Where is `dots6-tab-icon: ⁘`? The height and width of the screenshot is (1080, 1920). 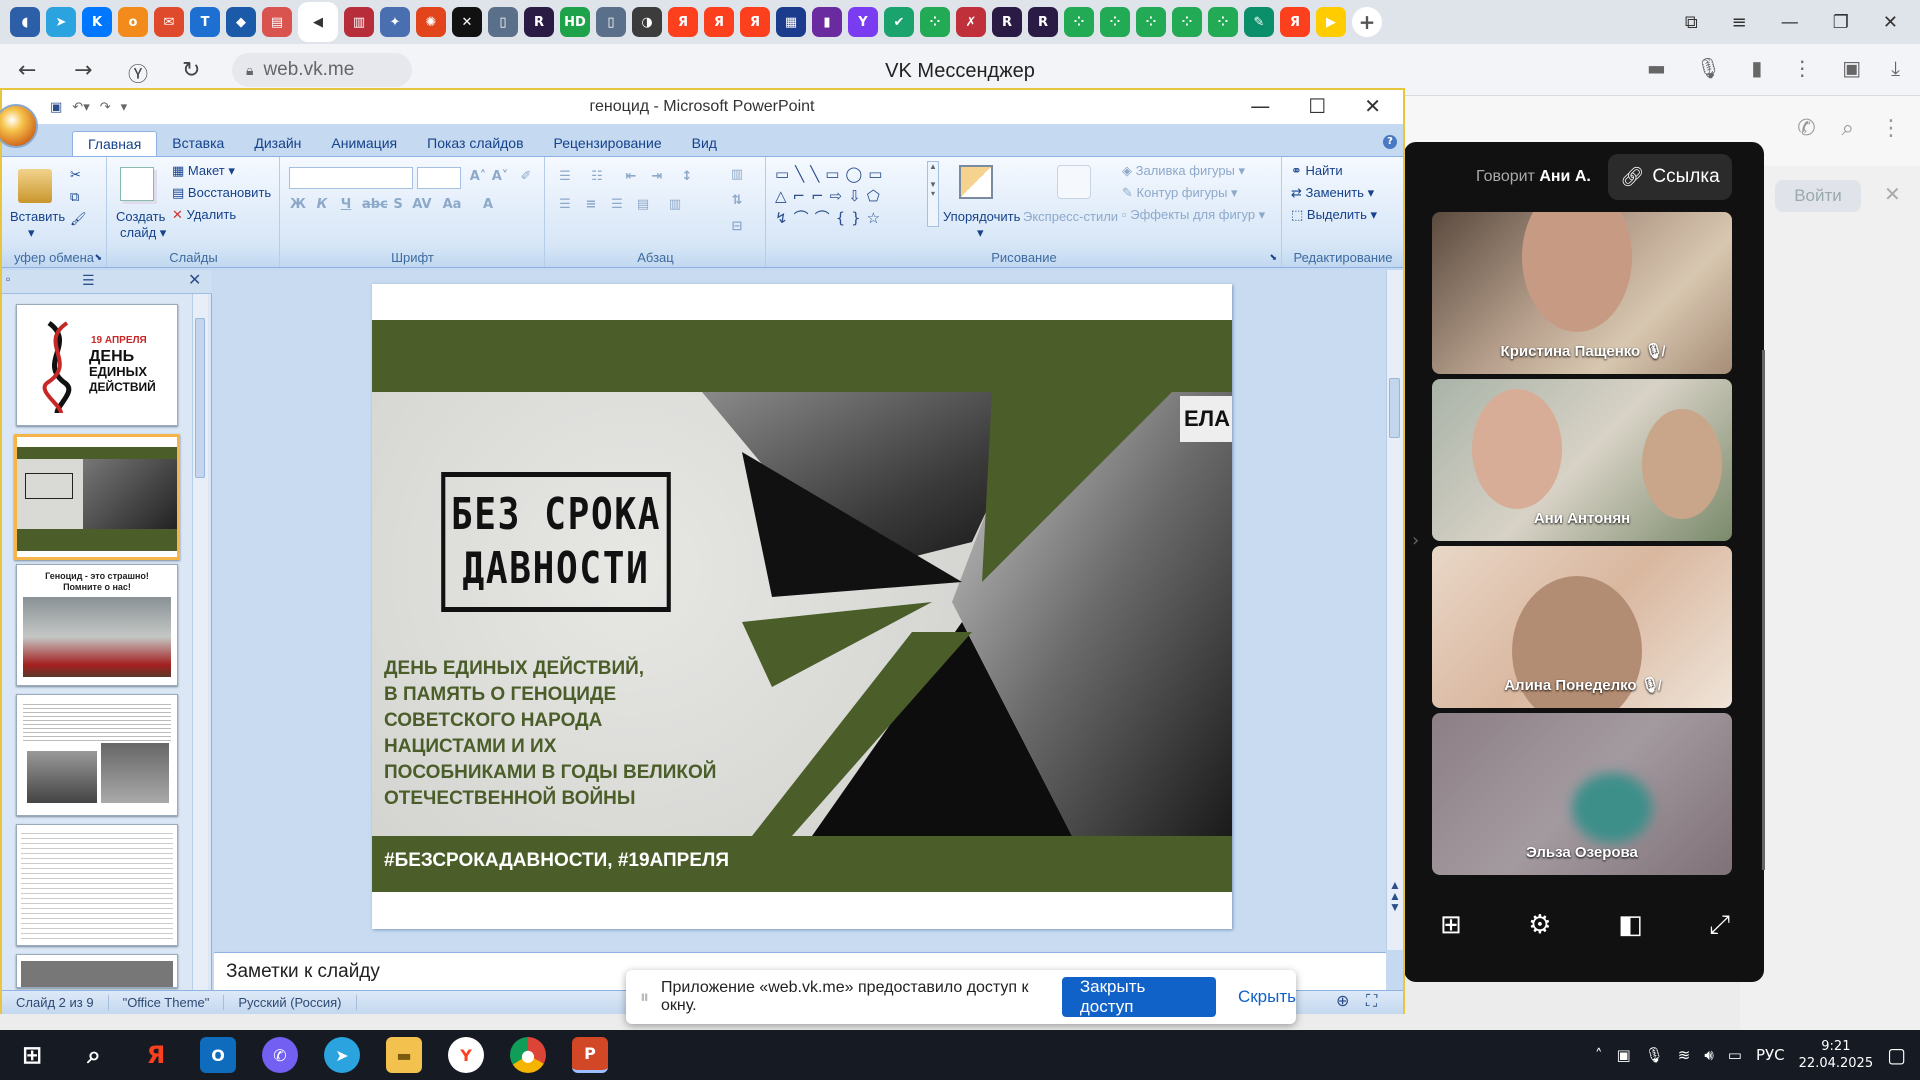 dots6-tab-icon: ⁘ is located at coordinates (1223, 22).